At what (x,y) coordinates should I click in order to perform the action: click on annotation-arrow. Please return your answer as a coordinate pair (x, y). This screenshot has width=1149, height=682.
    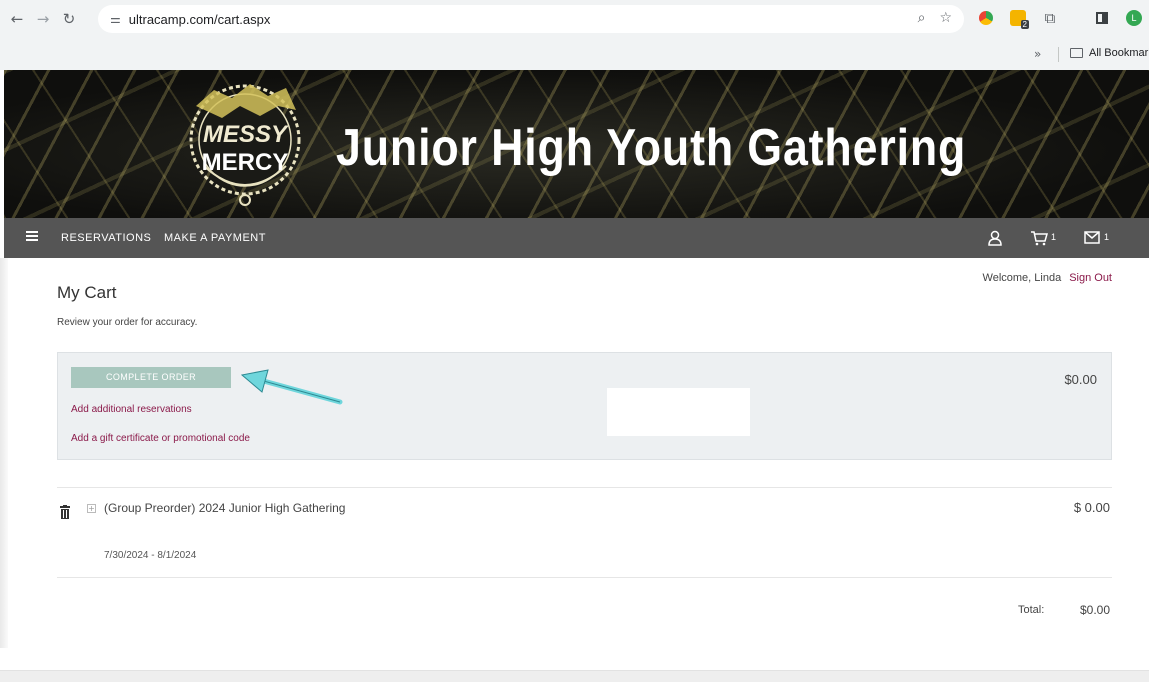
    Looking at the image, I should click on (291, 387).